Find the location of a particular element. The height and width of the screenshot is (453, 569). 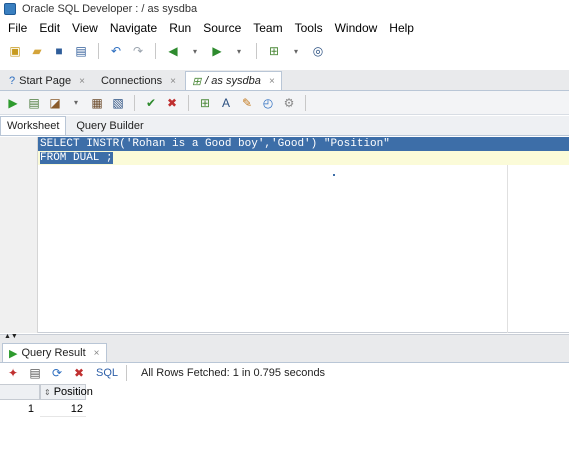

run-script-icon: ▤ is located at coordinates (34, 103).